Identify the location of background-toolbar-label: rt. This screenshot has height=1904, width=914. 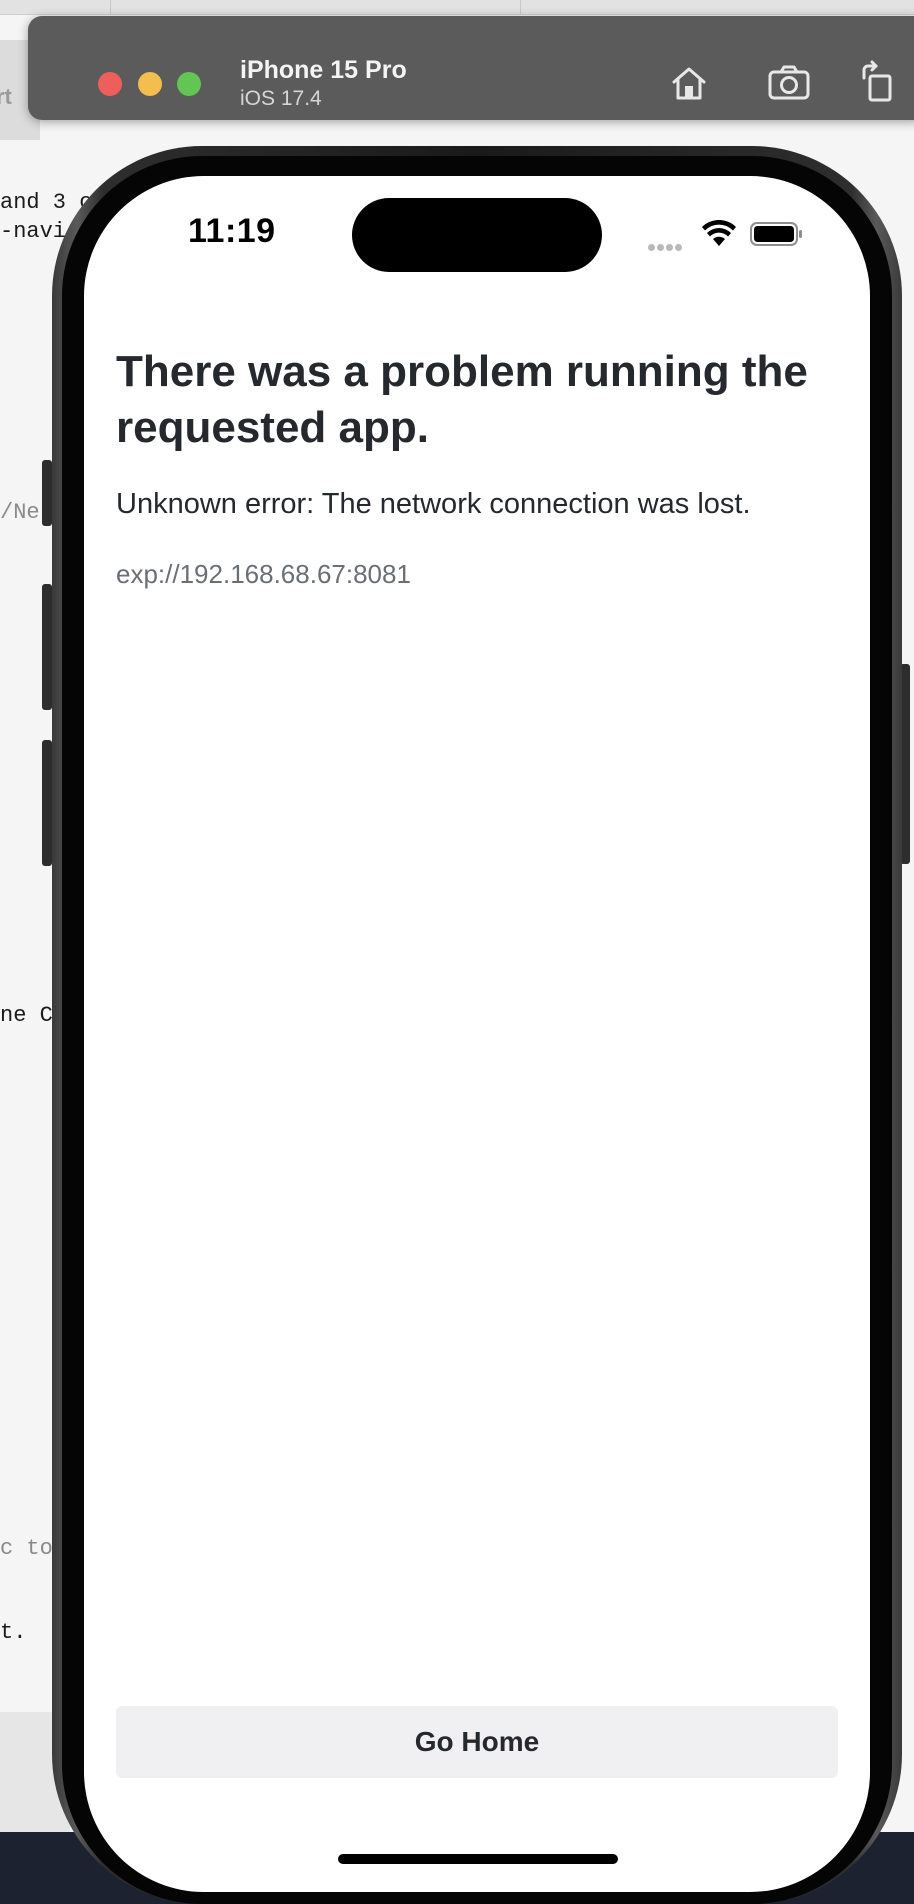
(6, 96).